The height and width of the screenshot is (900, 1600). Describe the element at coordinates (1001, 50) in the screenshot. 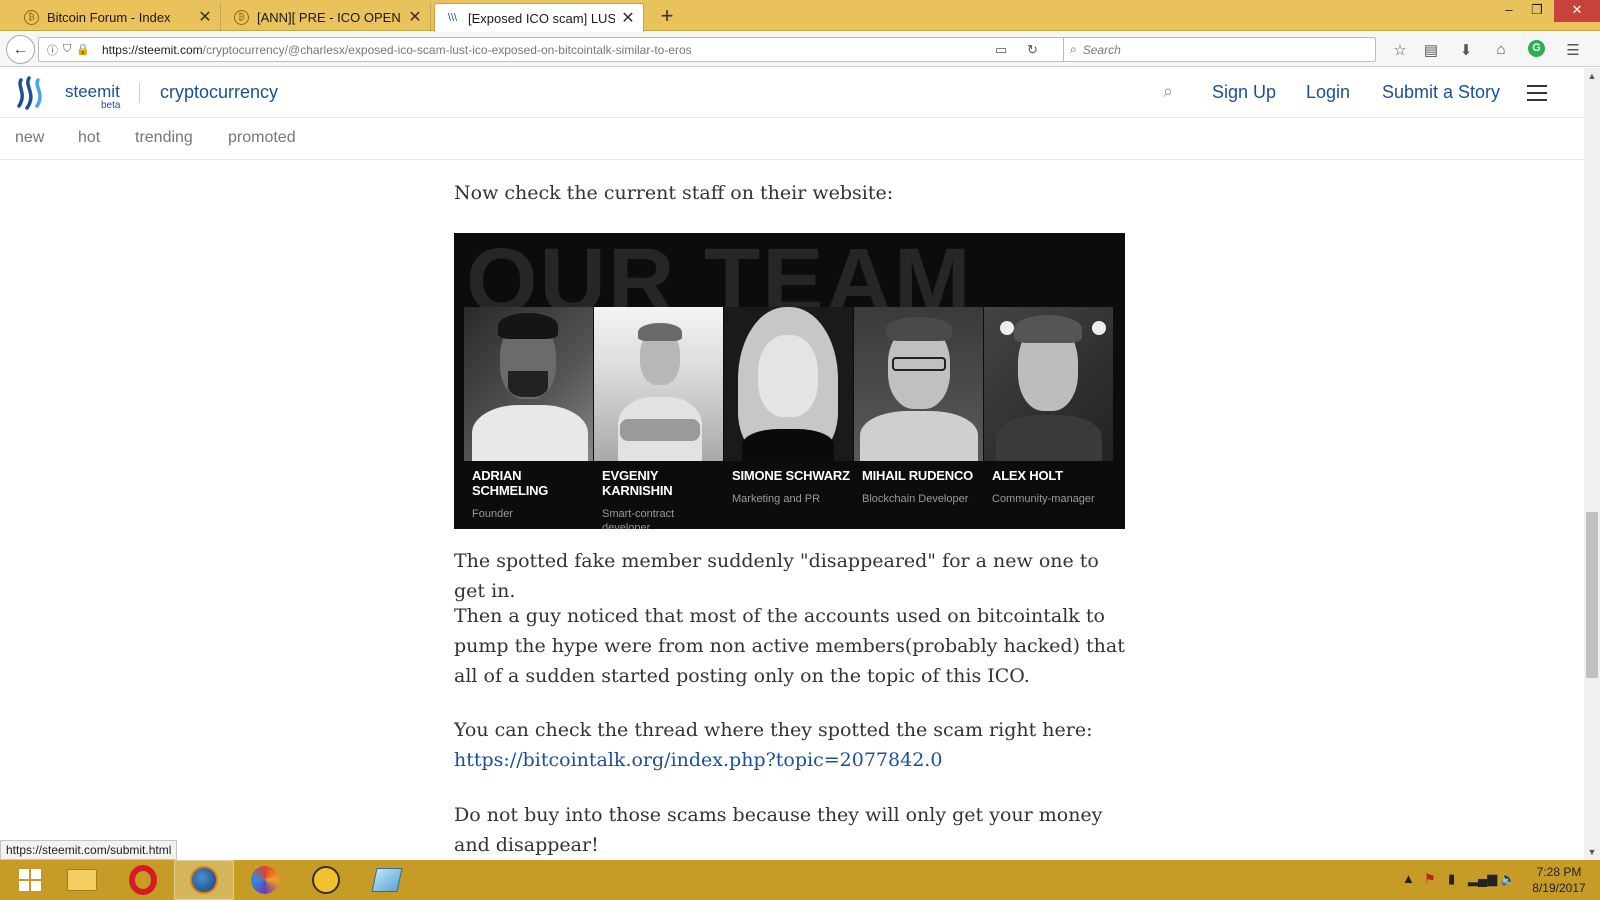

I see `reader-view-icon: ▭` at that location.